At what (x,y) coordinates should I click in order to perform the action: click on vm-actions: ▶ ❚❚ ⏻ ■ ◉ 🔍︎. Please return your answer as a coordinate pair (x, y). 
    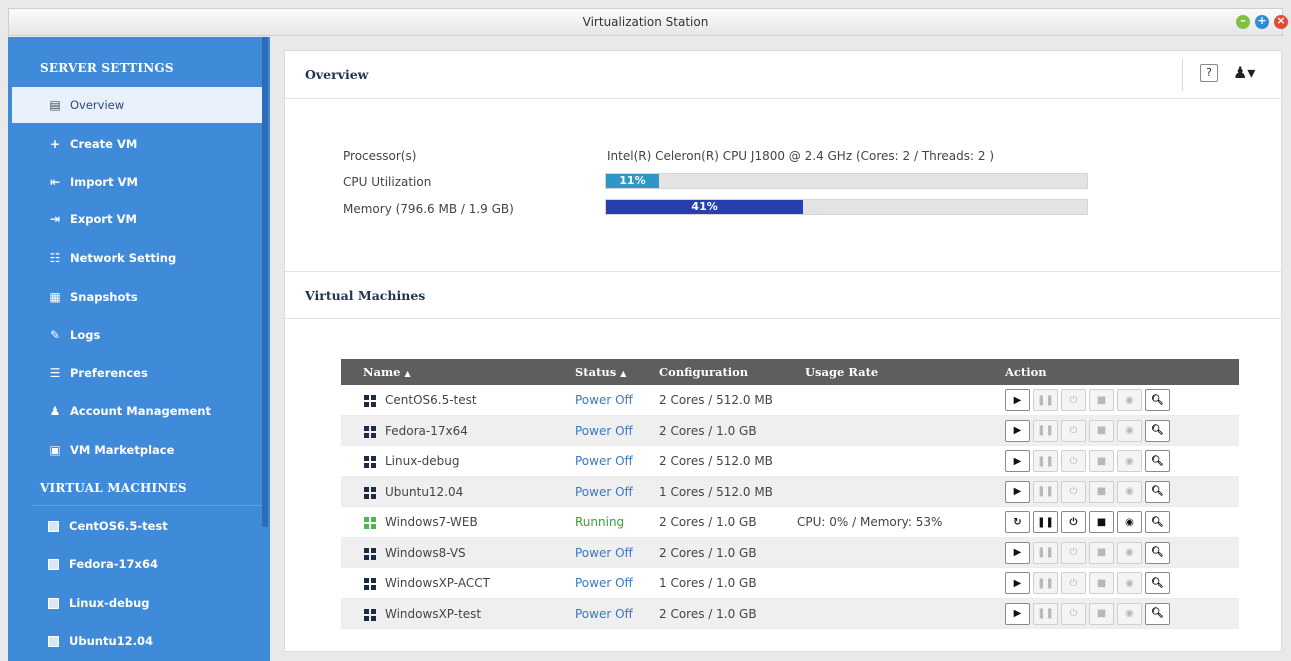
    Looking at the image, I should click on (1089, 552).